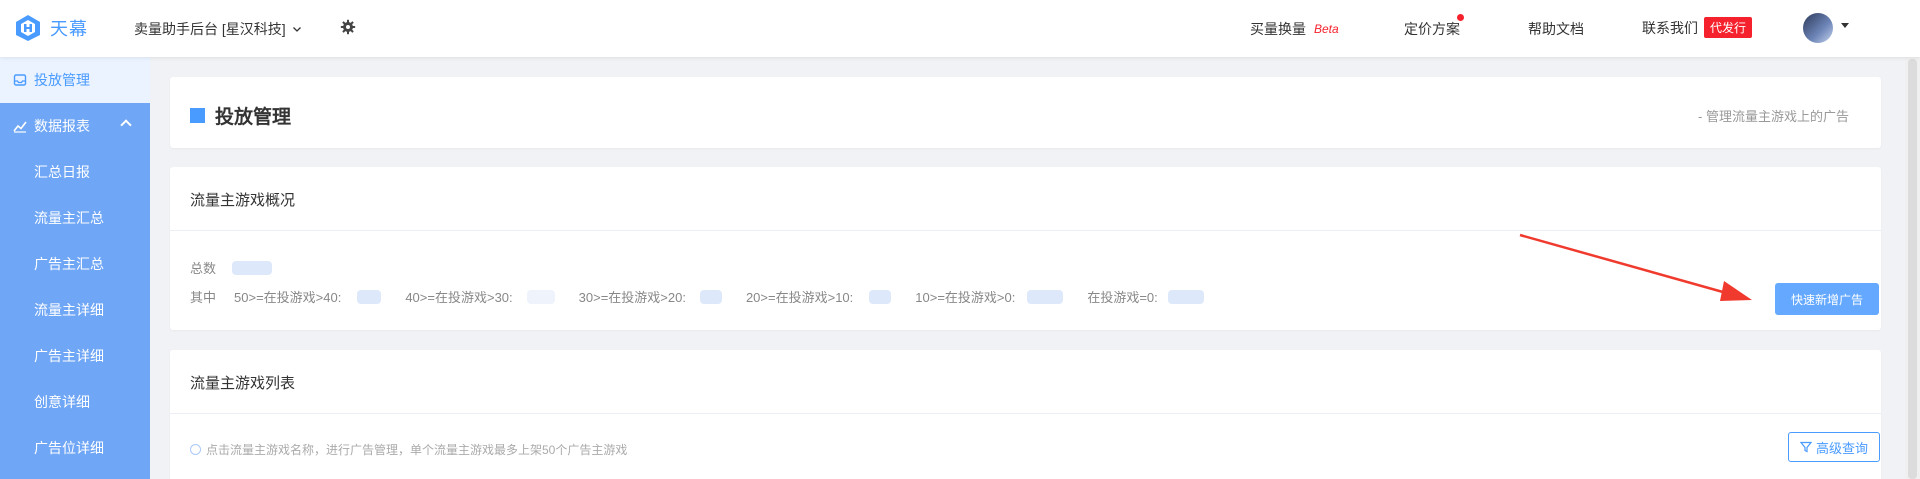  I want to click on workspace-switcher: 卖量助手后台 [星汉科技], so click(218, 29).